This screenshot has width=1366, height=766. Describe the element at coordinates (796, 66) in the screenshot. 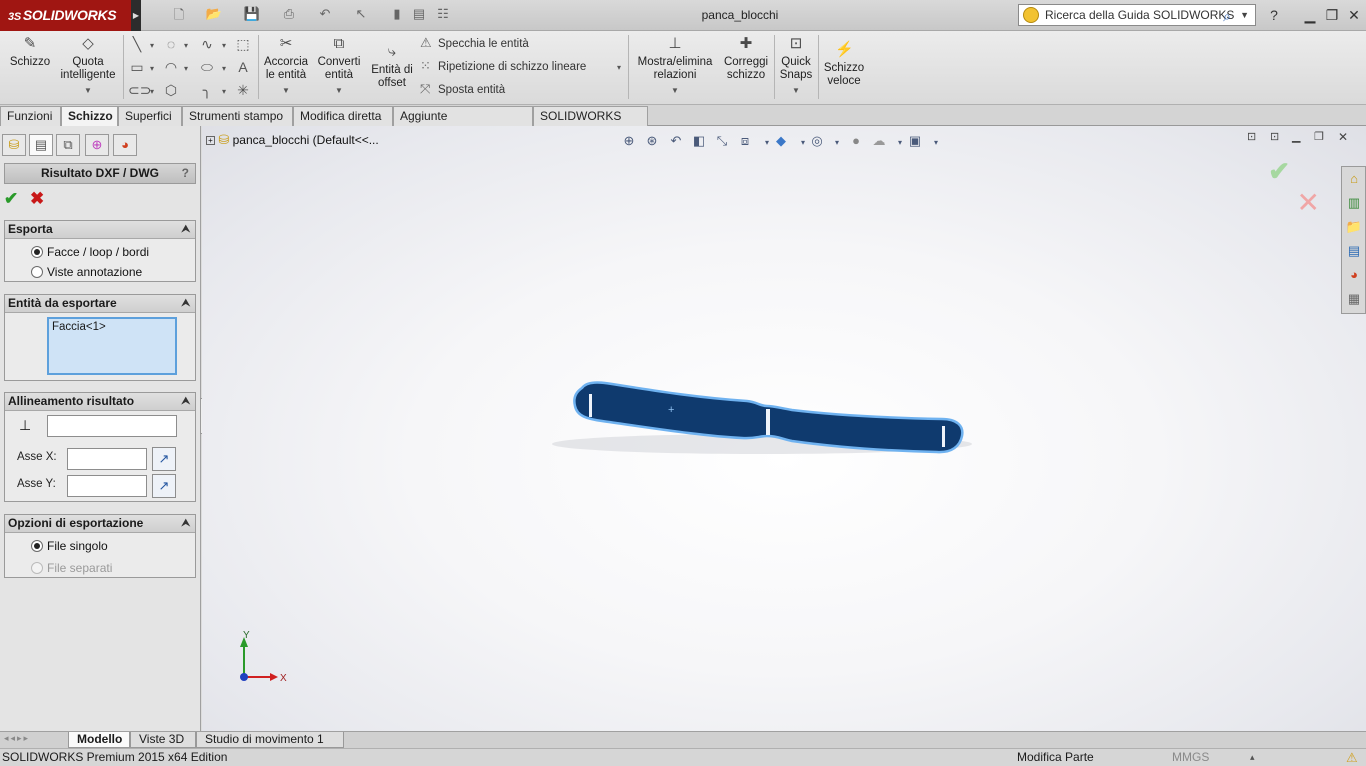

I see `quick-snaps-button: ⊡ Quick Snaps ▼` at that location.